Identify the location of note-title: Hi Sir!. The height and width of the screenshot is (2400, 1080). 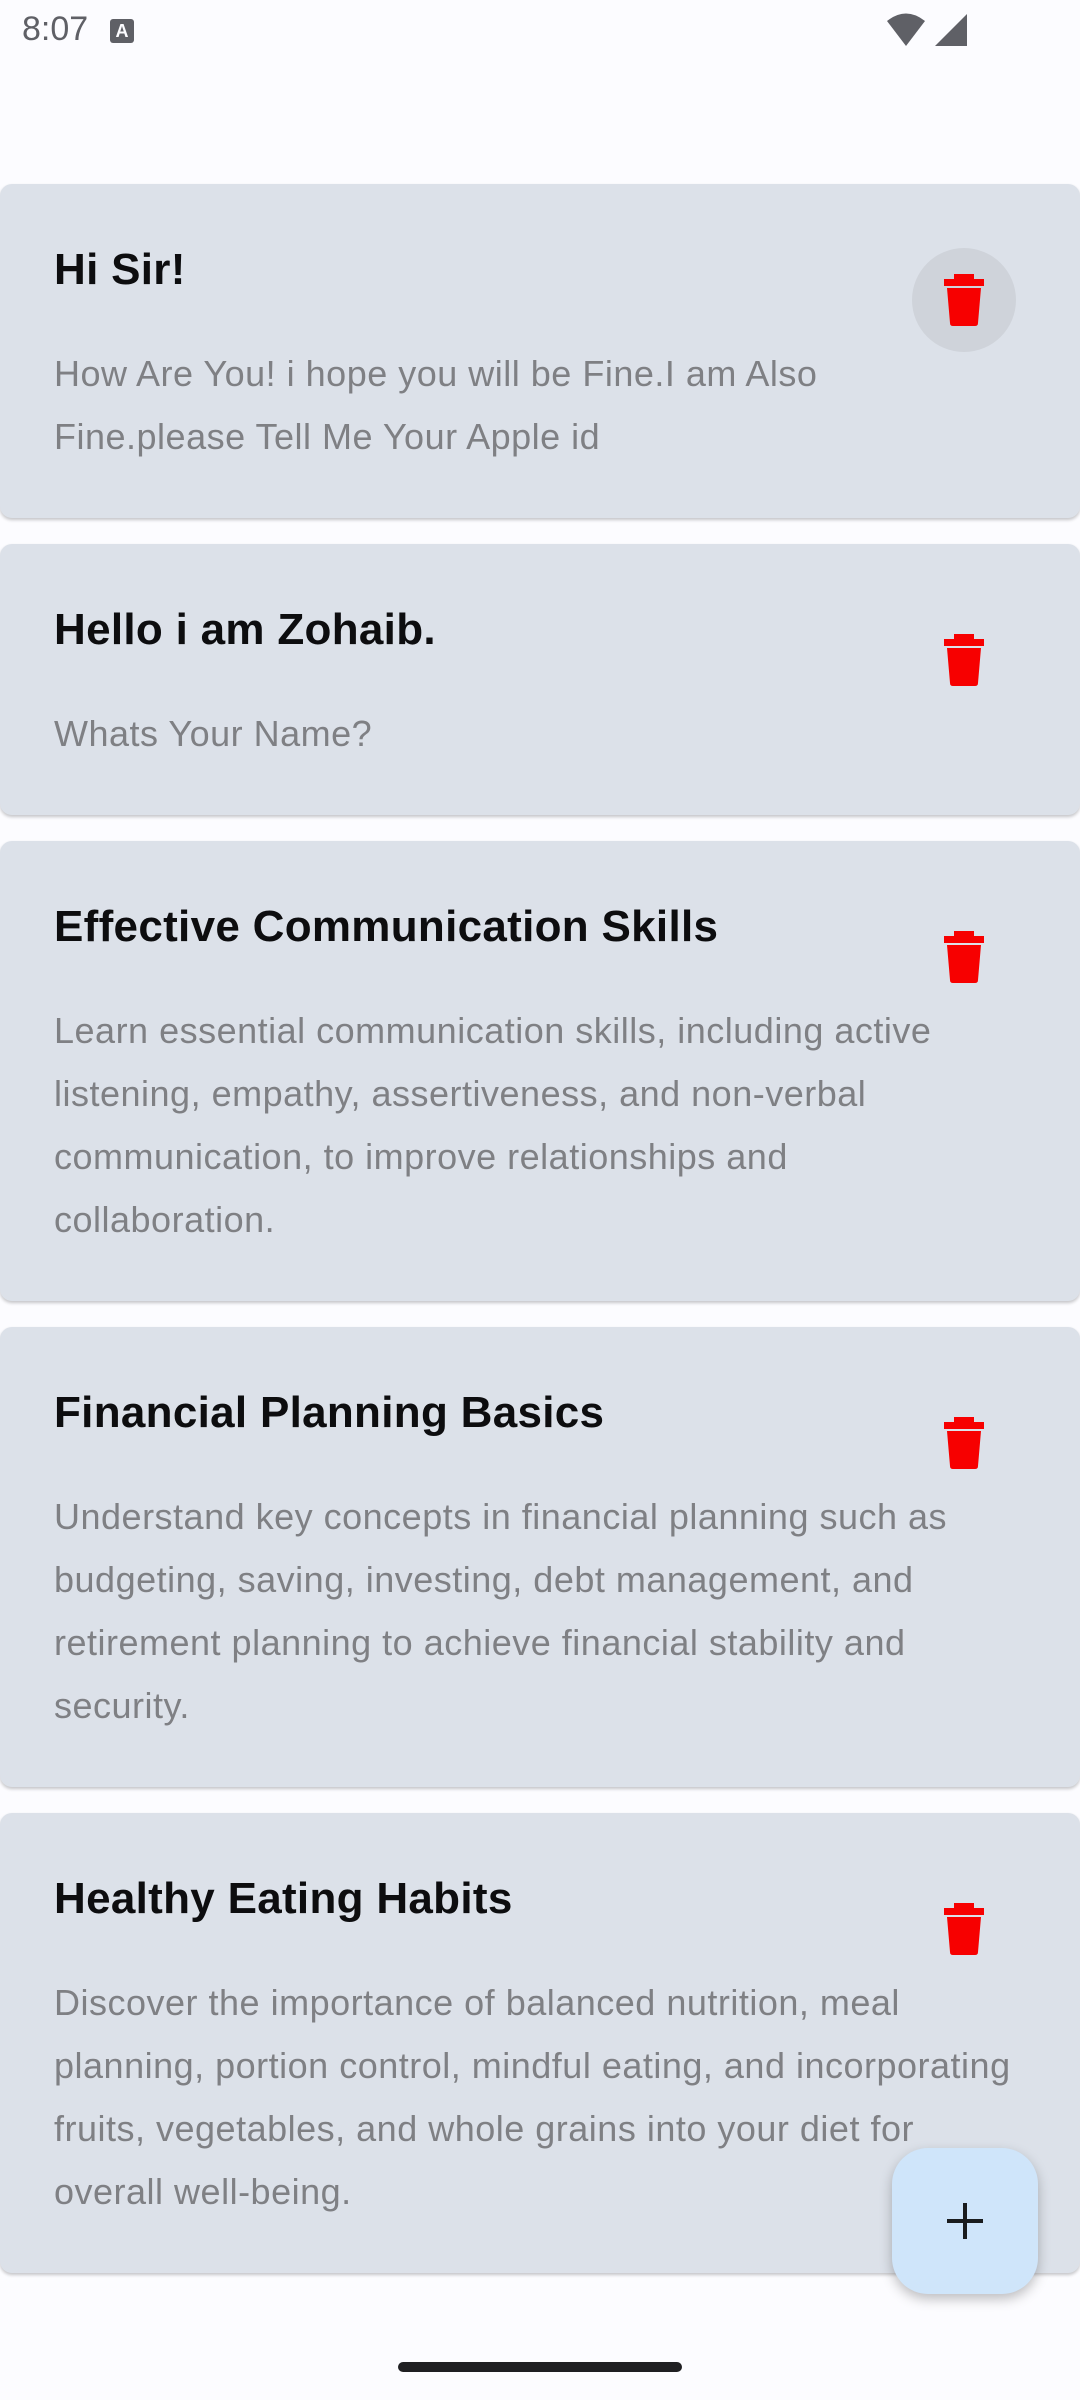
(120, 269).